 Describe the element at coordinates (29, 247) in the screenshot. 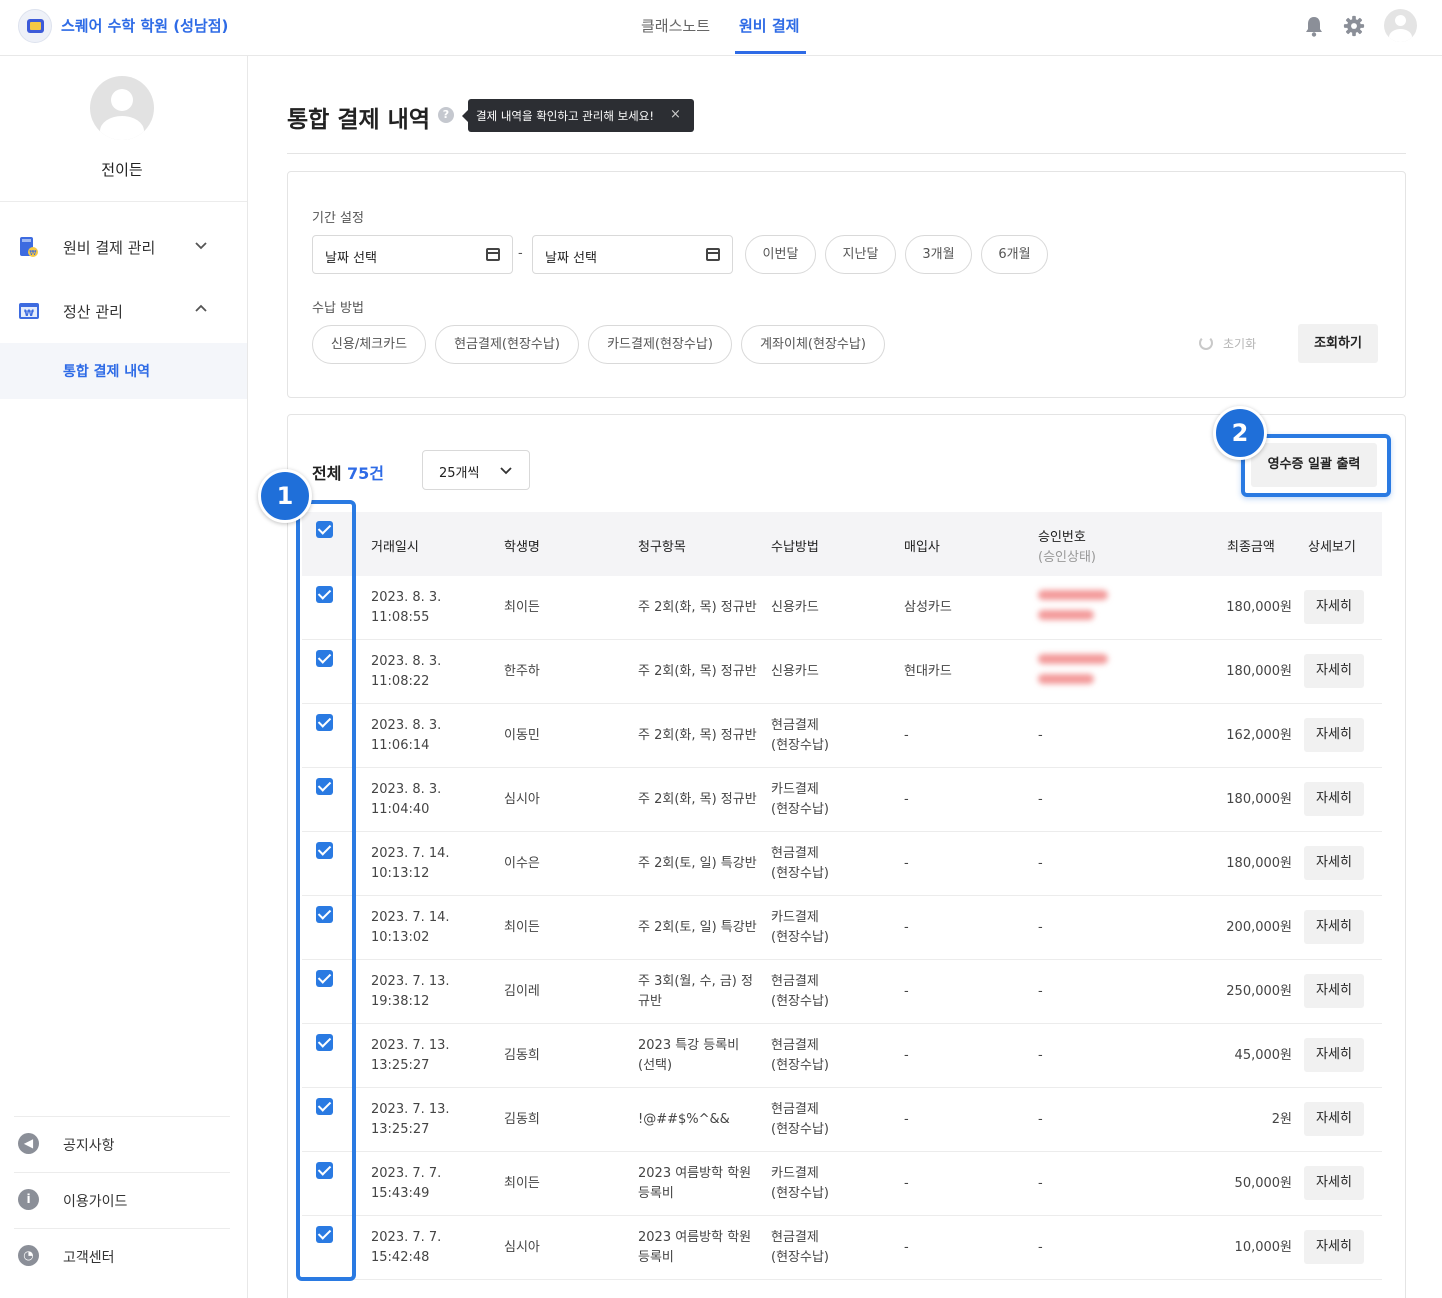

I see `wallet-icon: ₩` at that location.